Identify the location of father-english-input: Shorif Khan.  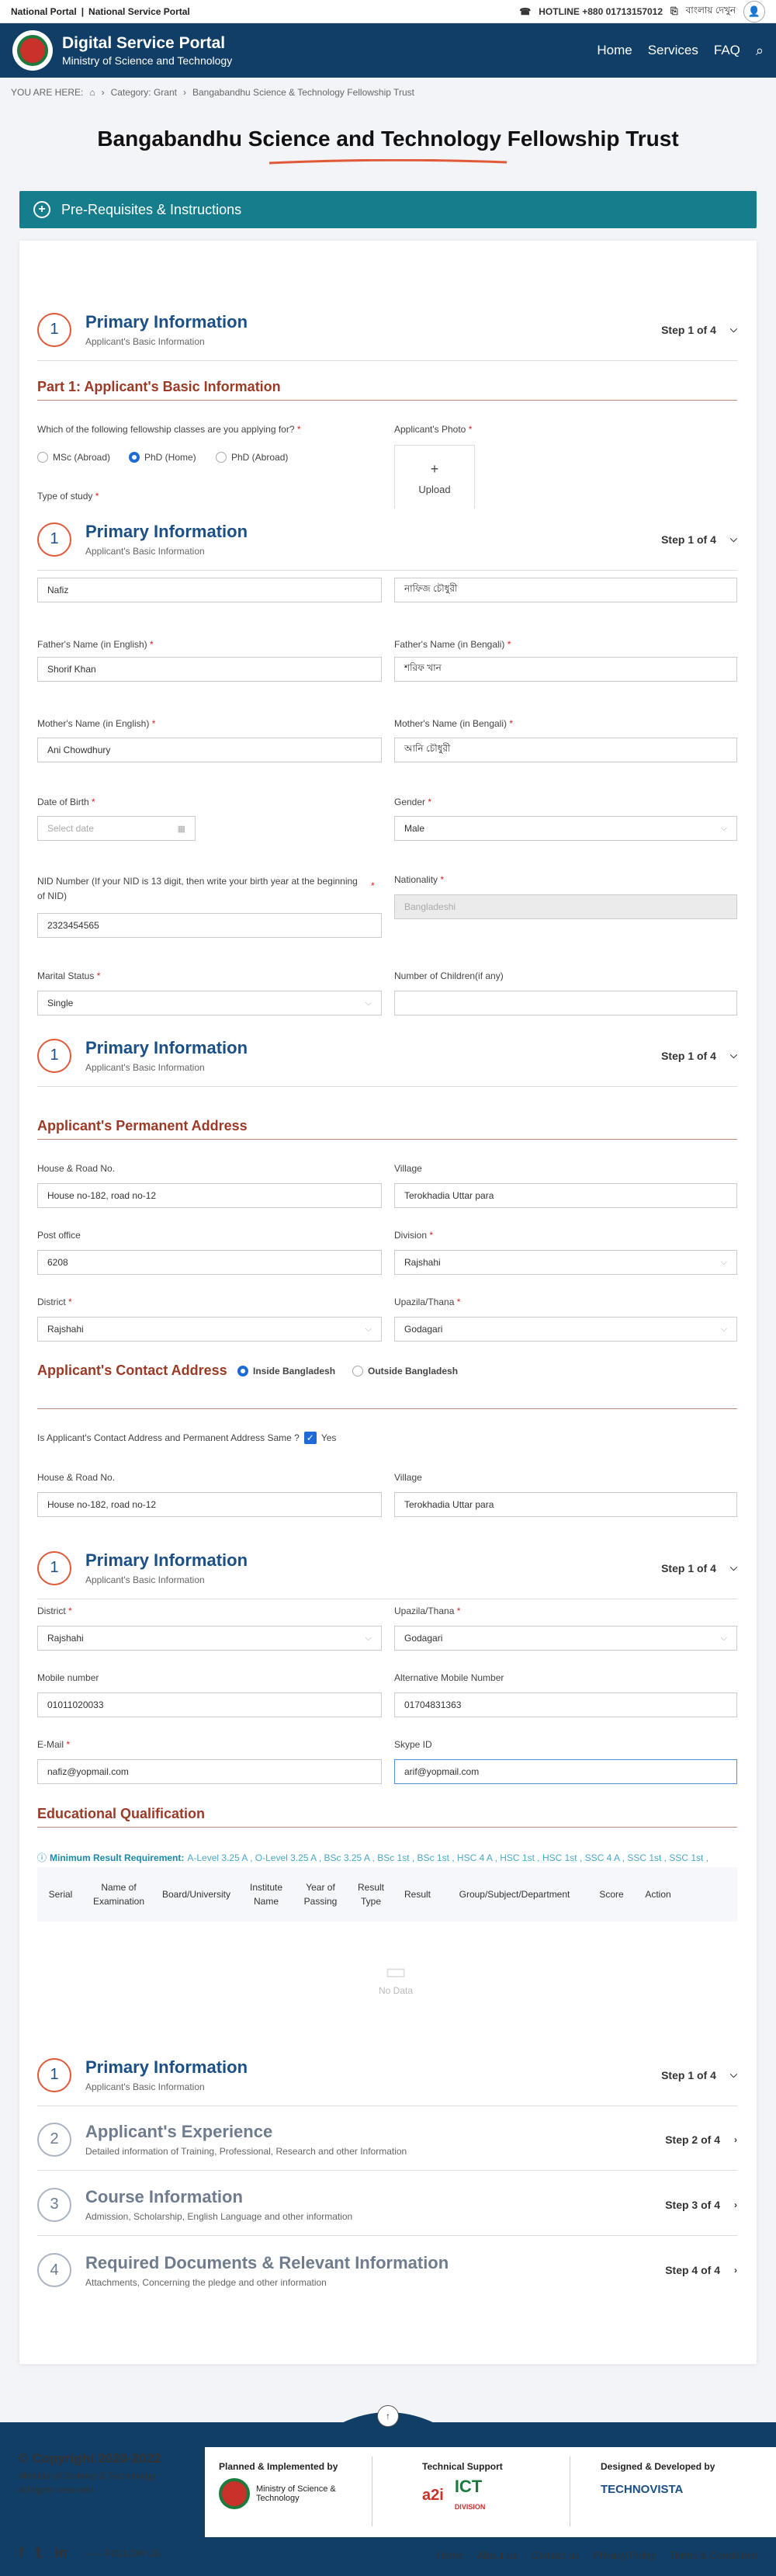
(209, 669).